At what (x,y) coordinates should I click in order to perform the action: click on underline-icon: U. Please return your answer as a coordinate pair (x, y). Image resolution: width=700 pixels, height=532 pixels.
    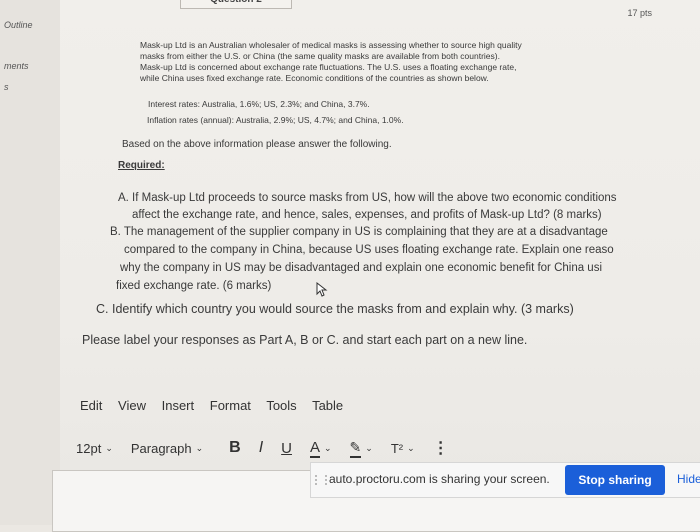
    Looking at the image, I should click on (286, 448).